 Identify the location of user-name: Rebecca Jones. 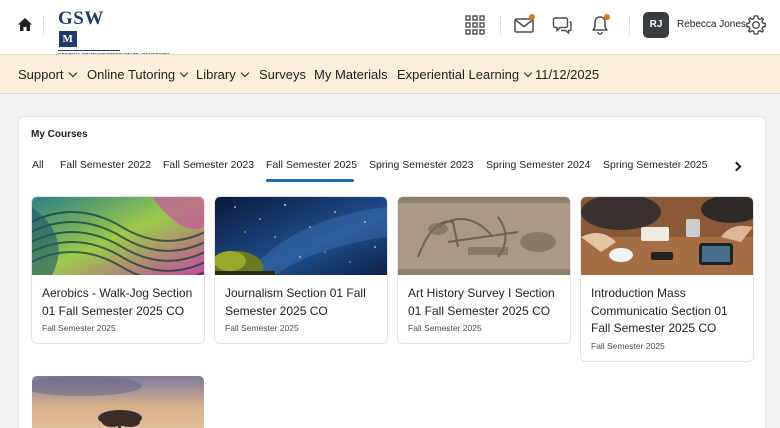
(711, 24).